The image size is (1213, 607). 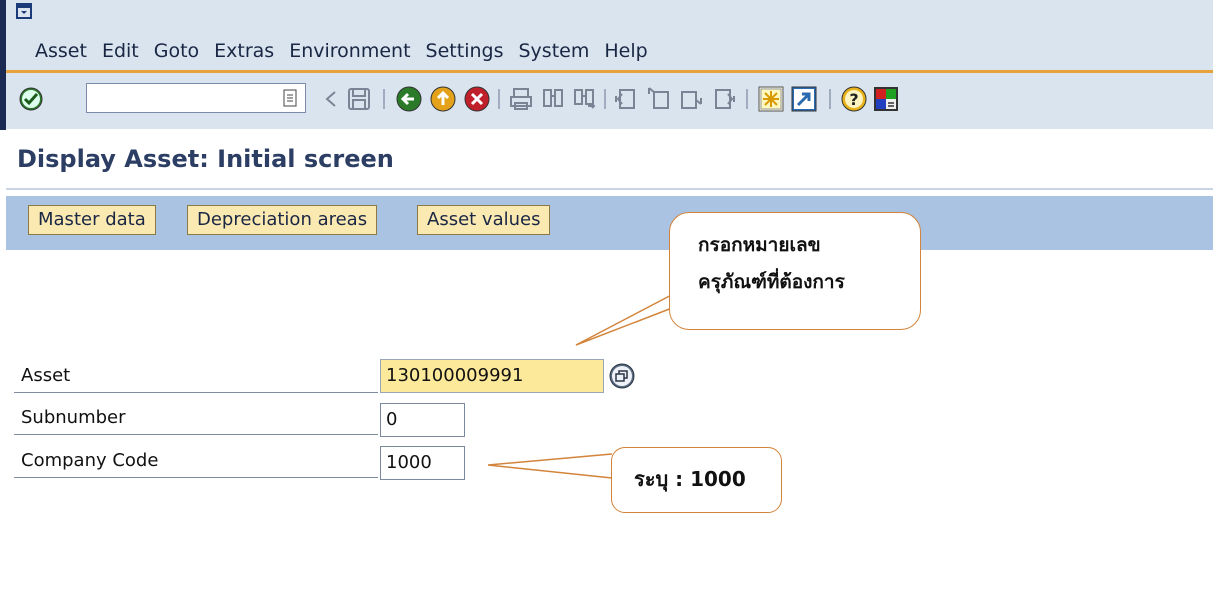 I want to click on asset-callout: กรอกหมายเลข ครุภัณฑ์ที่ต้องการ, so click(x=795, y=271).